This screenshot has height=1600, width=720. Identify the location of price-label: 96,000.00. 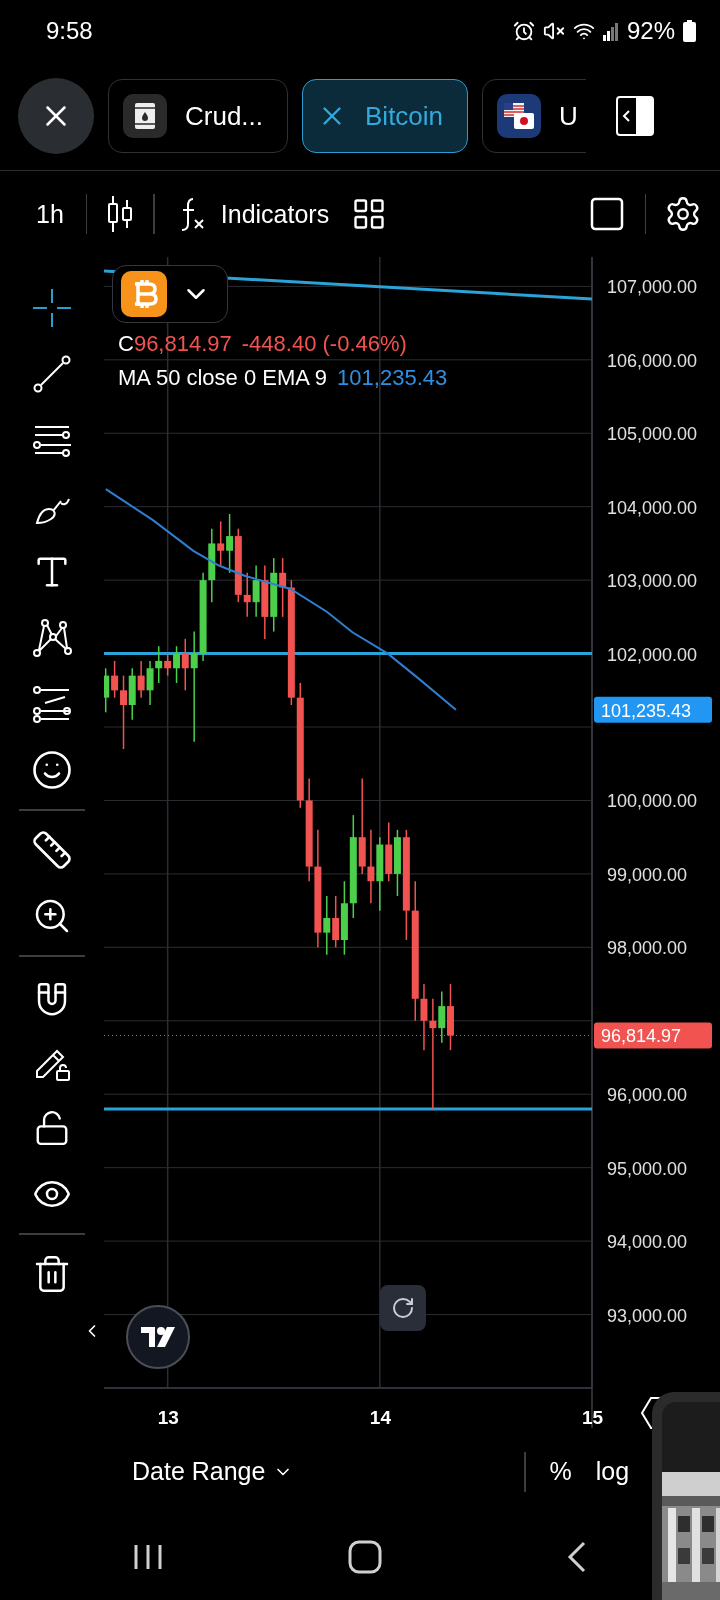
(647, 1095).